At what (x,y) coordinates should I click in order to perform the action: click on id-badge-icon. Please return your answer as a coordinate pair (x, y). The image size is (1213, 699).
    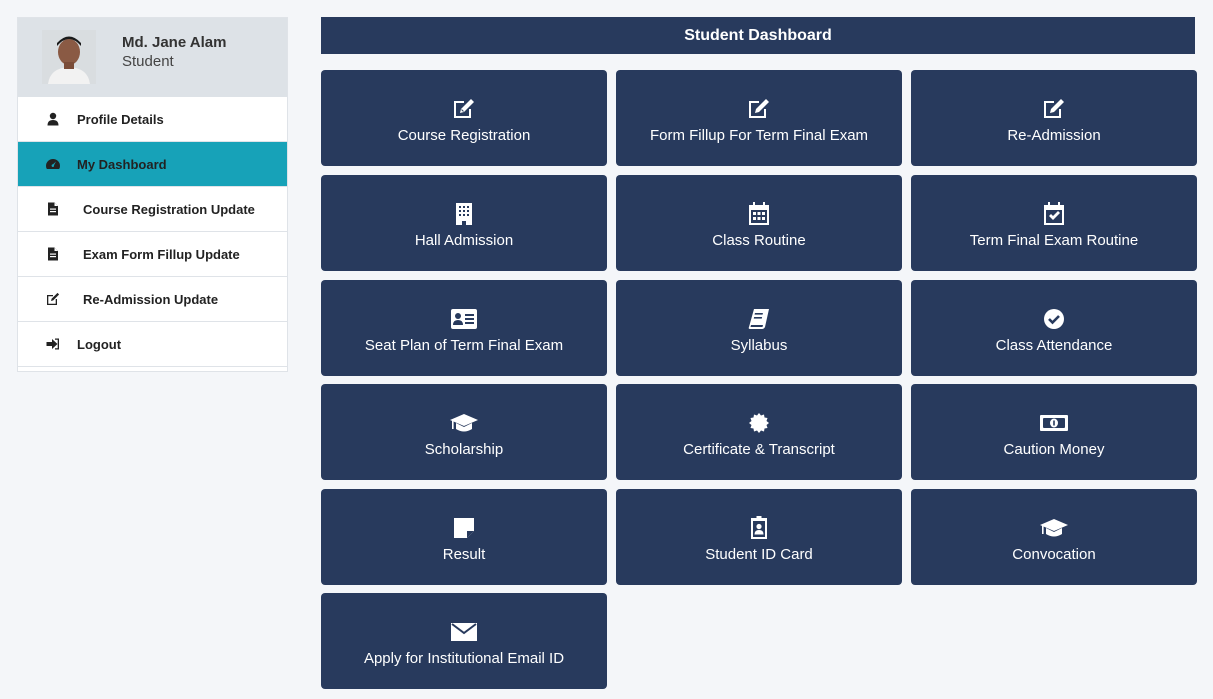
    Looking at the image, I should click on (759, 527).